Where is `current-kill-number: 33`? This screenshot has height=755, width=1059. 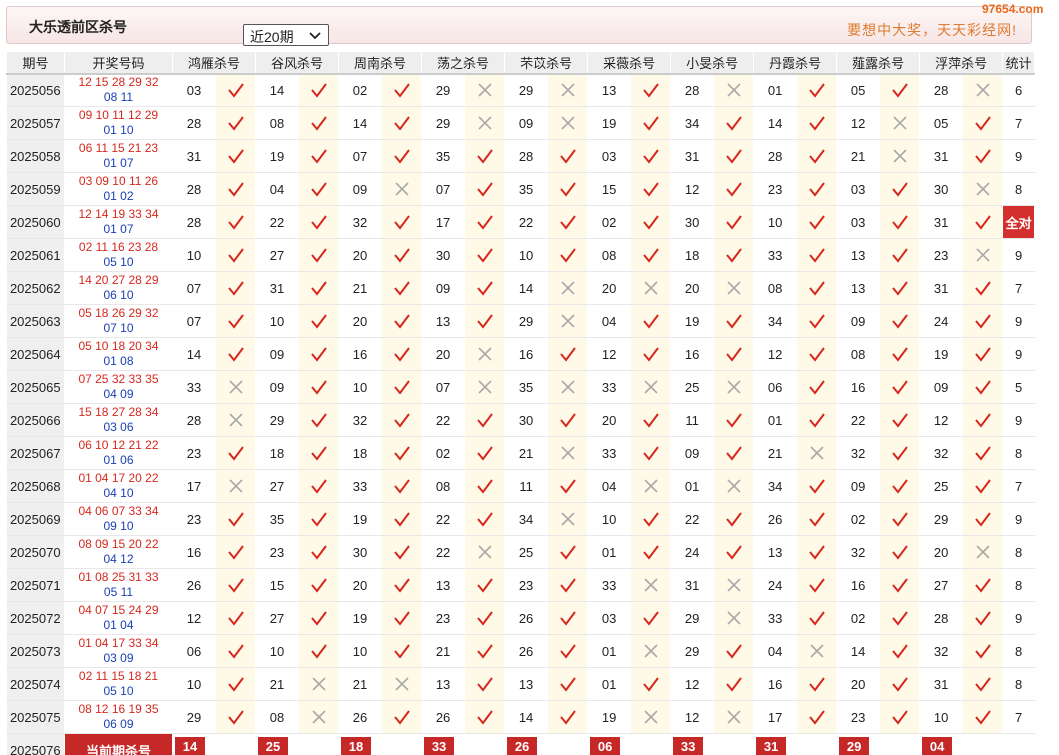
current-kill-number: 33 is located at coordinates (439, 746).